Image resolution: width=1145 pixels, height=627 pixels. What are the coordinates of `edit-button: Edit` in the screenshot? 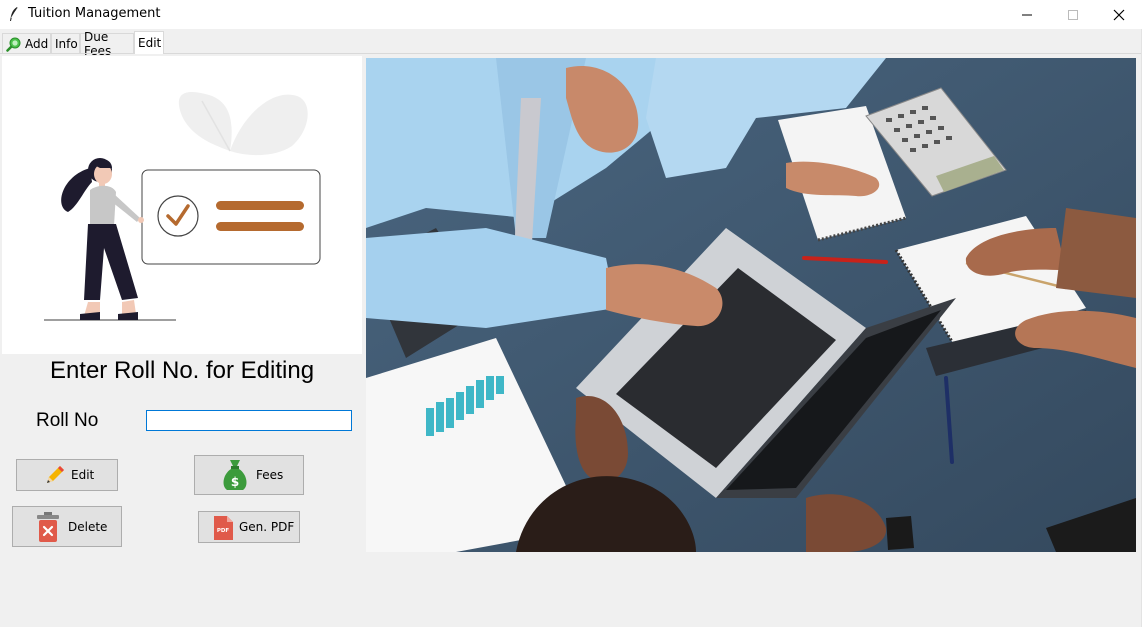 It's located at (67, 475).